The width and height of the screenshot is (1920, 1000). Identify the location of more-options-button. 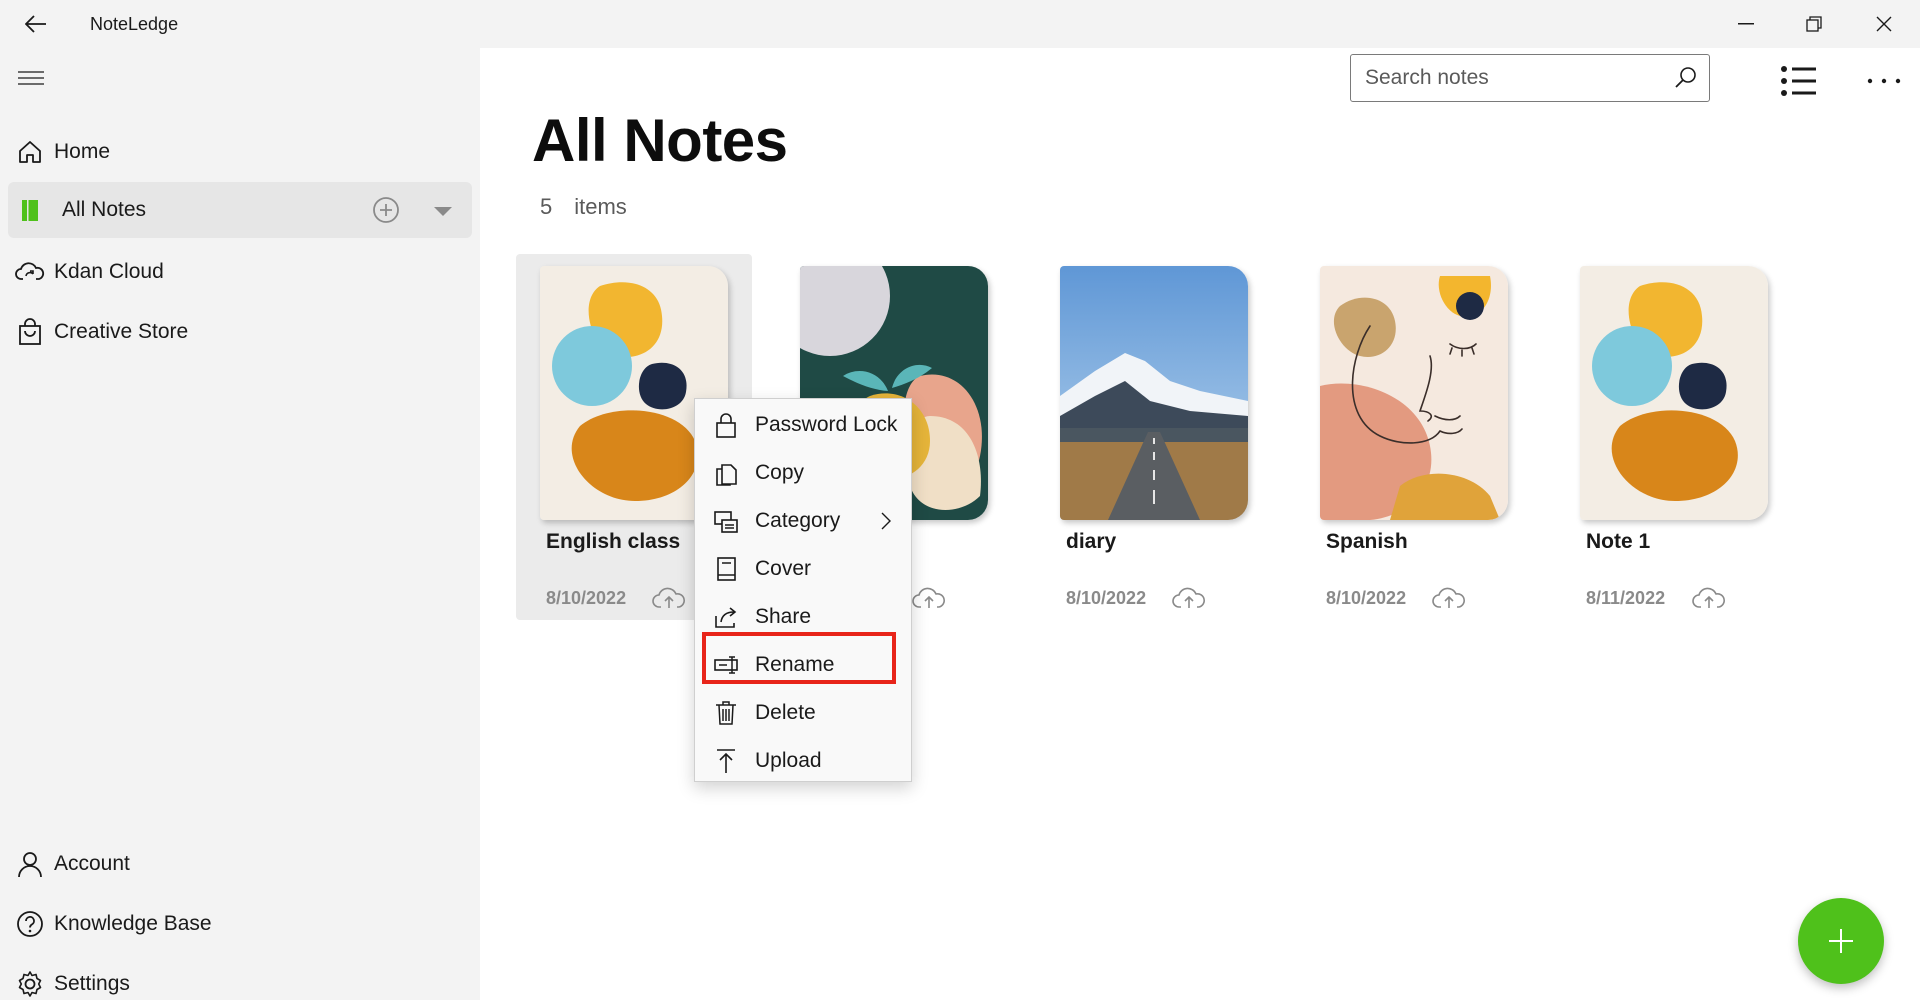
(1884, 81).